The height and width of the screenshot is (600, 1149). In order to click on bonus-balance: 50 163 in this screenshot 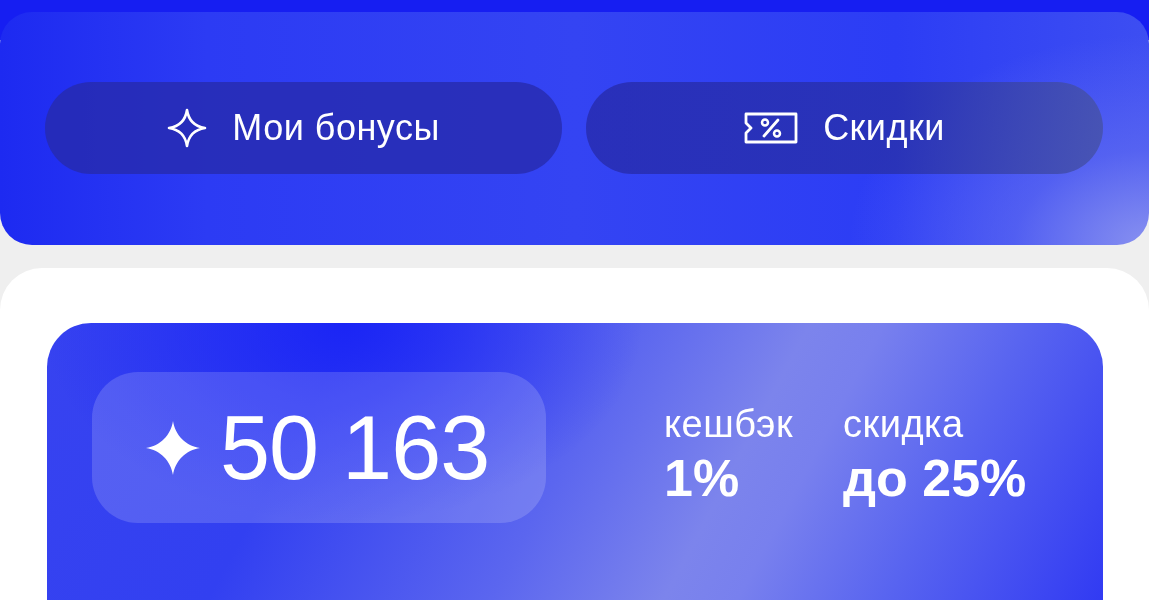, I will do `click(355, 447)`.